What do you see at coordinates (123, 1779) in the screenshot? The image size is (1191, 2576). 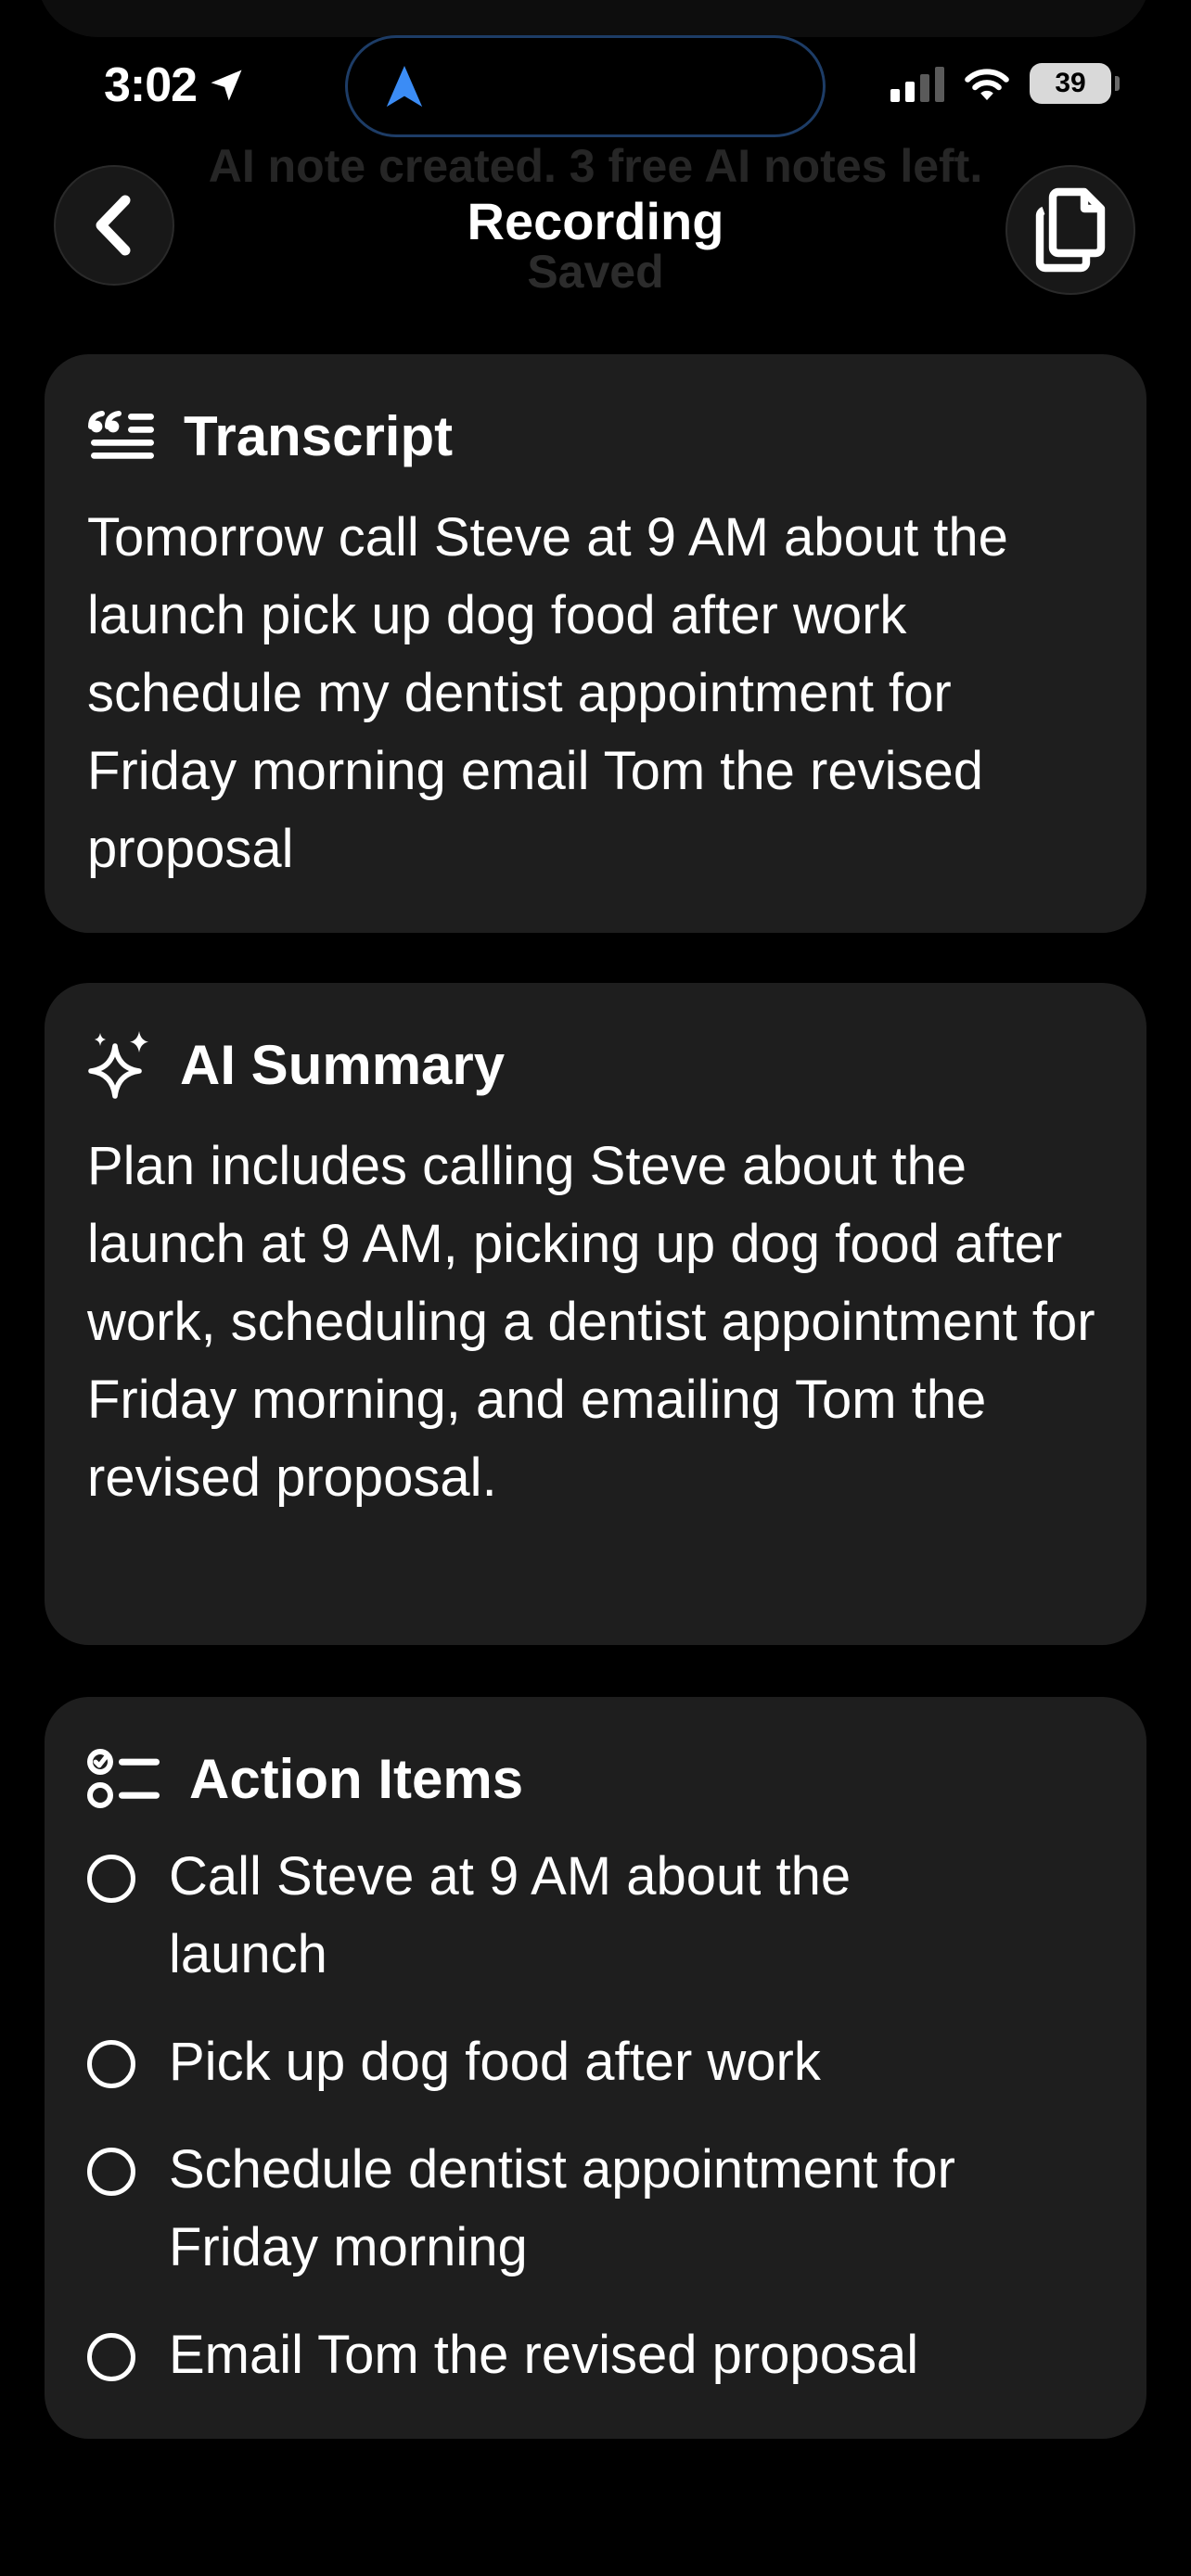 I see `checklist-icon` at bounding box center [123, 1779].